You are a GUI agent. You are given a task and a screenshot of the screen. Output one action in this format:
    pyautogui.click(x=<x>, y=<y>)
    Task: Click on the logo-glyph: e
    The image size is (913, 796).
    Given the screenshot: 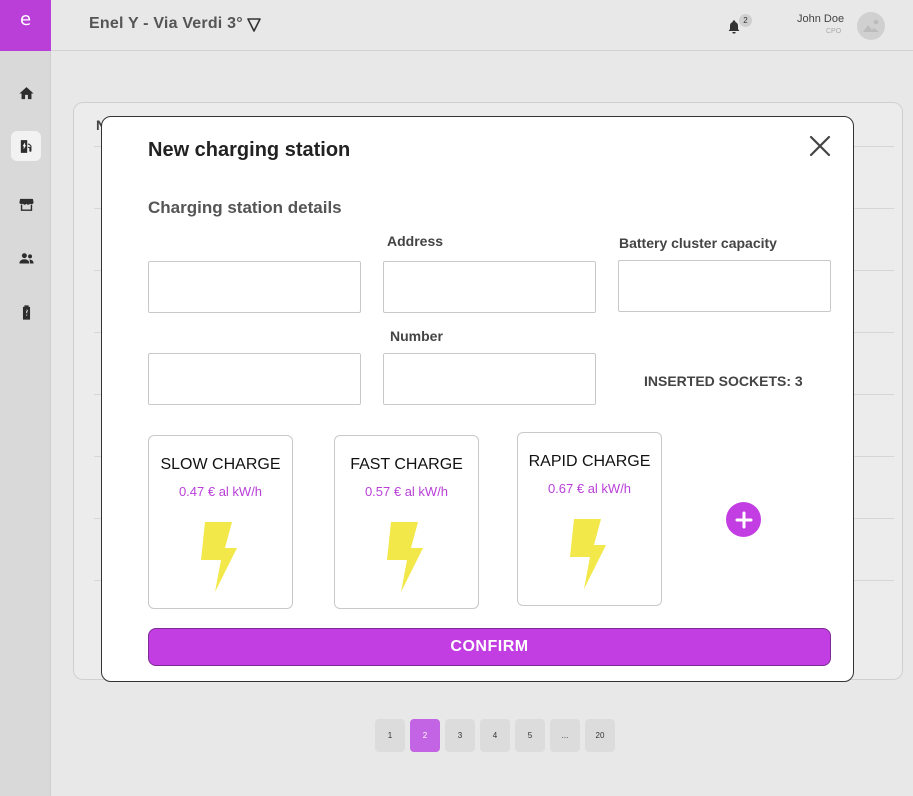 What is the action you would take?
    pyautogui.click(x=25, y=19)
    